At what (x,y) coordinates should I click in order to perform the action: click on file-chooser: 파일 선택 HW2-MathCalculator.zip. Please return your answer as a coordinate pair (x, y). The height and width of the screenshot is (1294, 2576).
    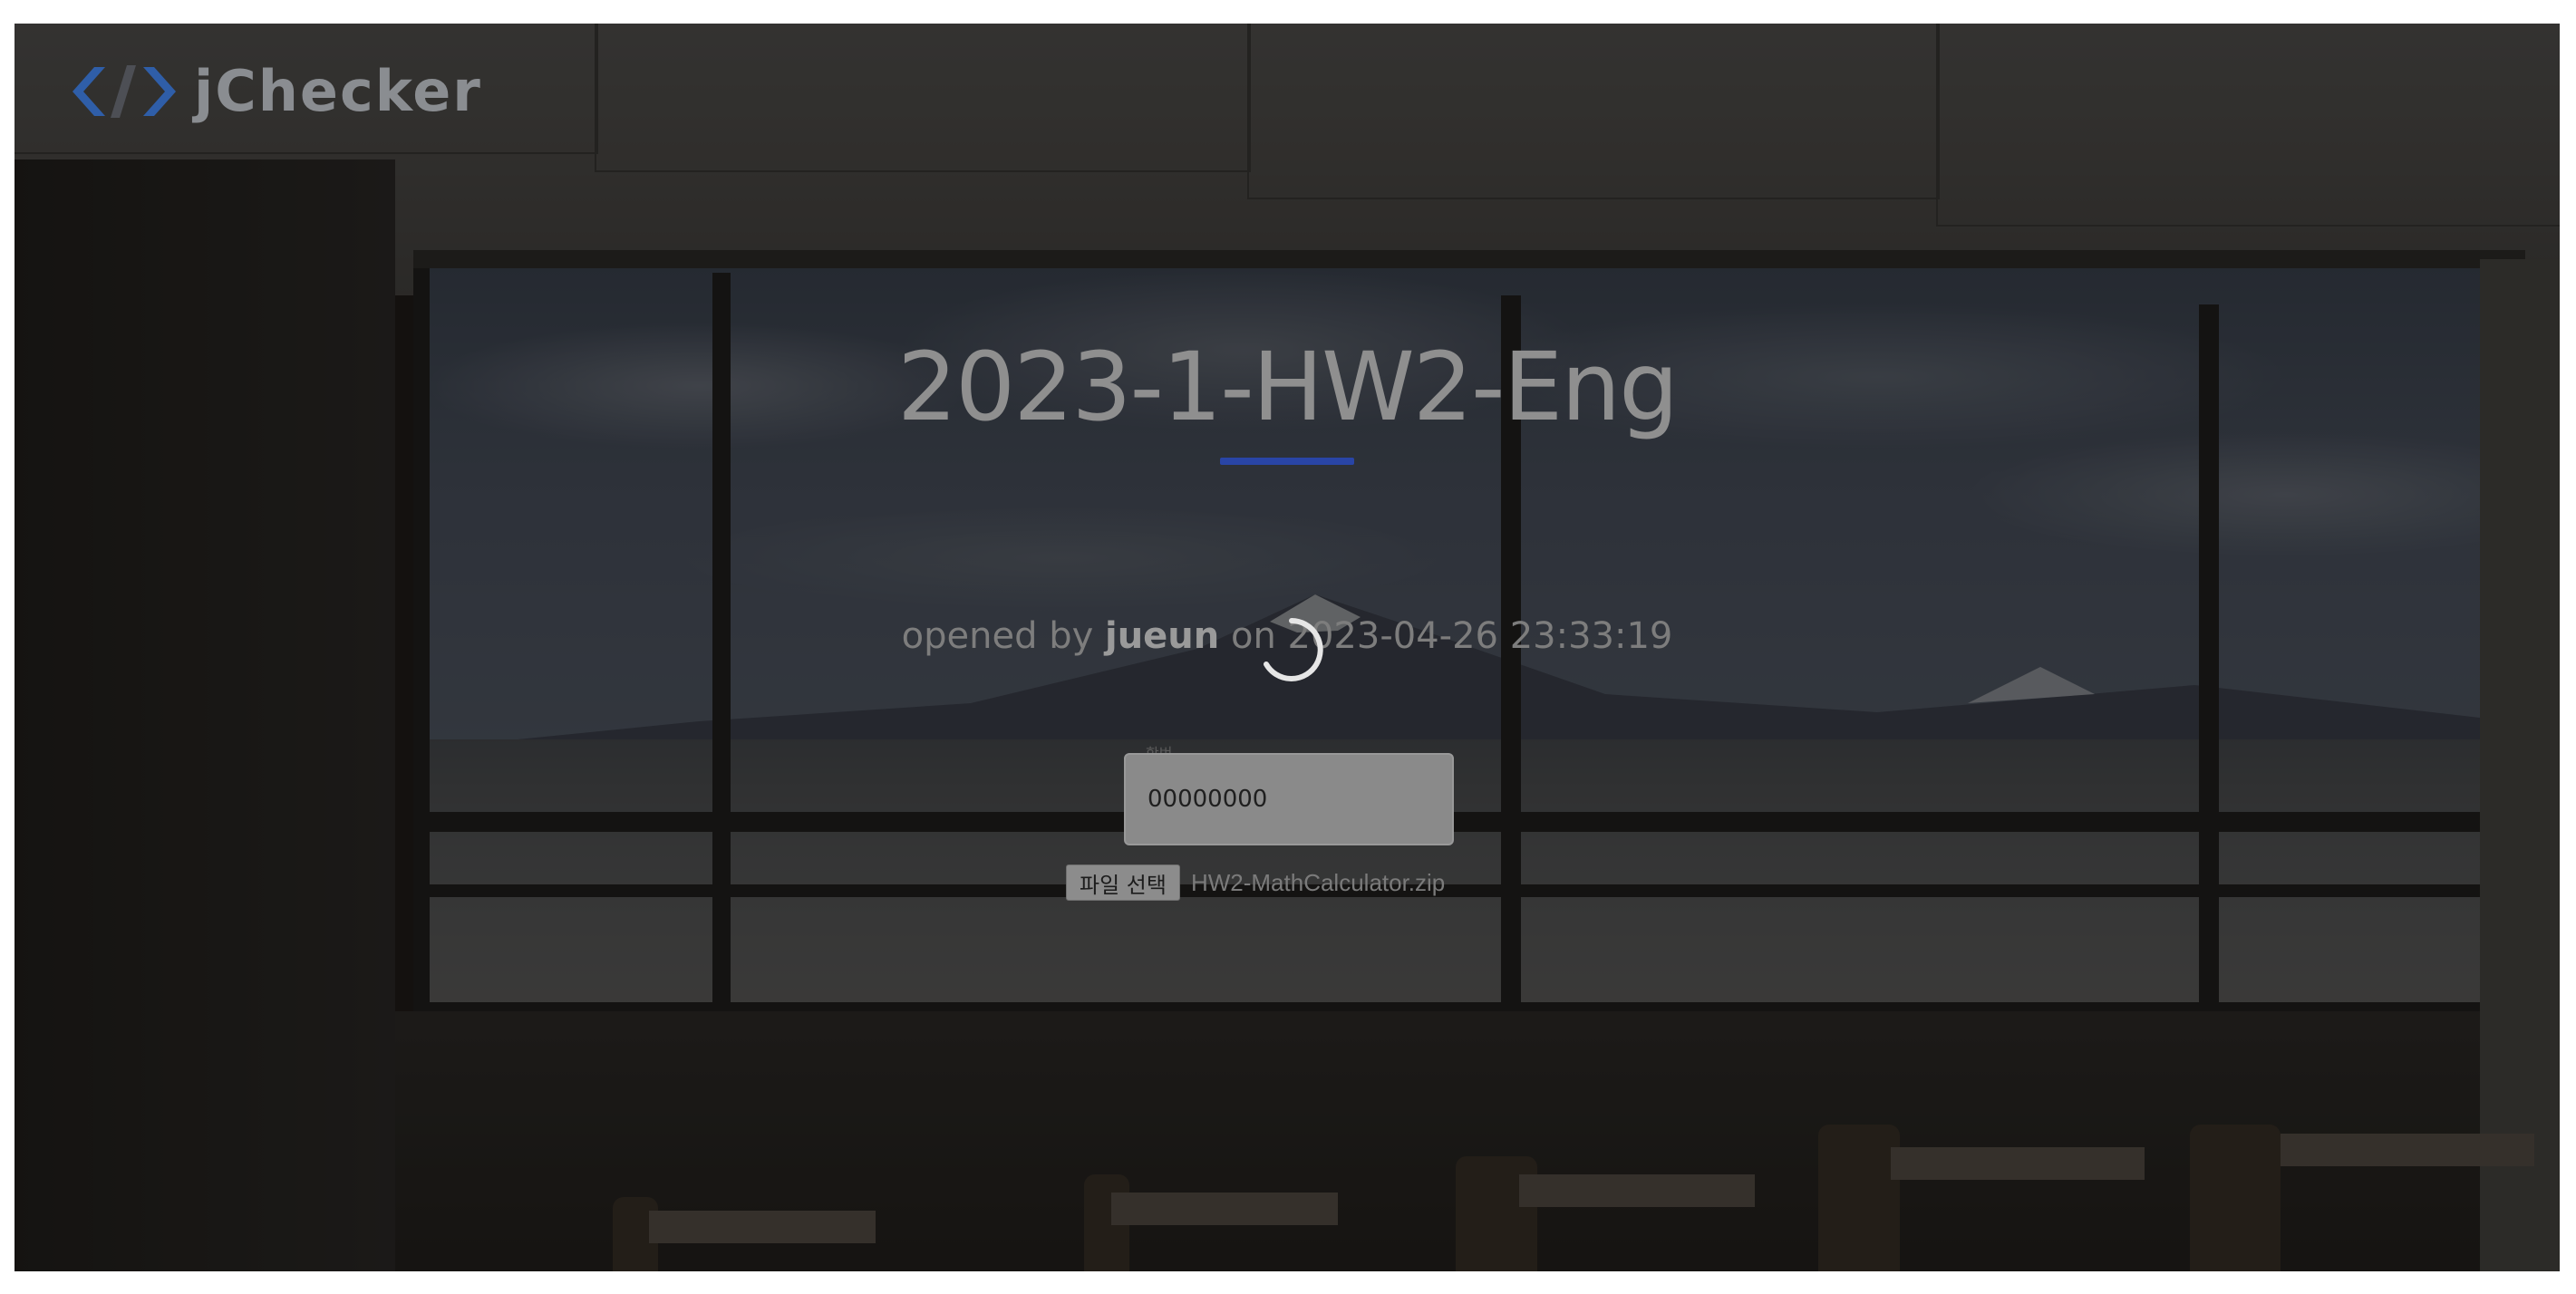
    Looking at the image, I should click on (1255, 882).